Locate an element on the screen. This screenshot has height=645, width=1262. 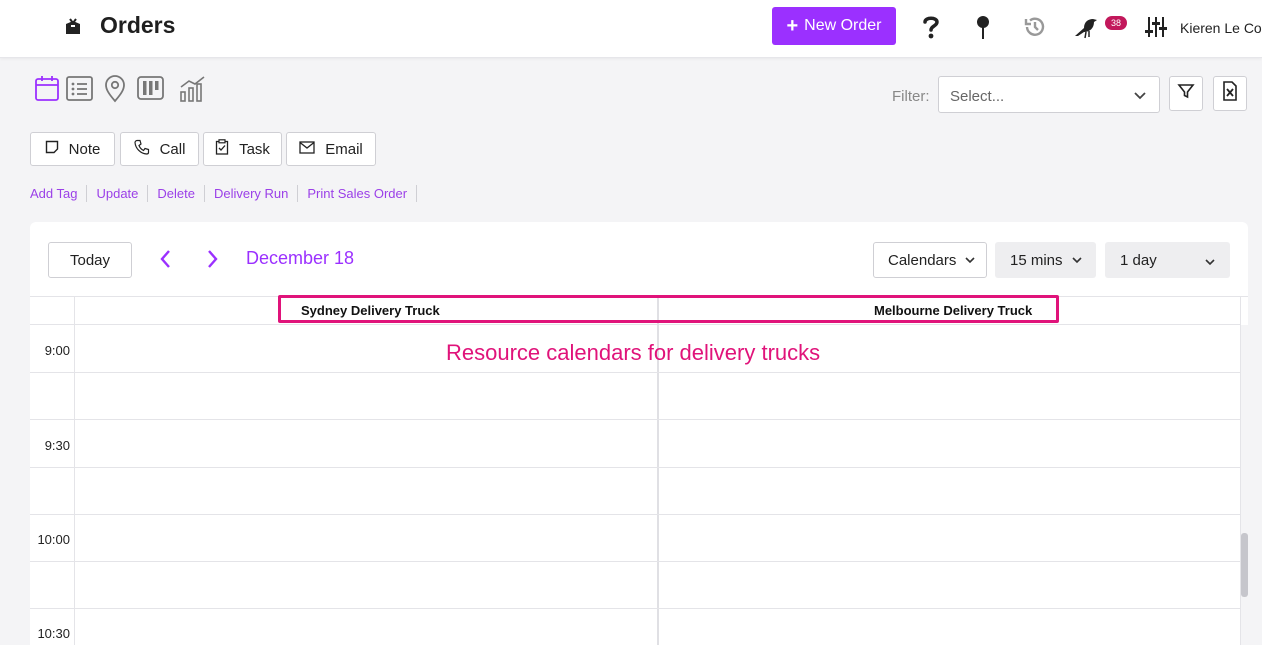
interval-dropdown: 15 mins is located at coordinates (1045, 260).